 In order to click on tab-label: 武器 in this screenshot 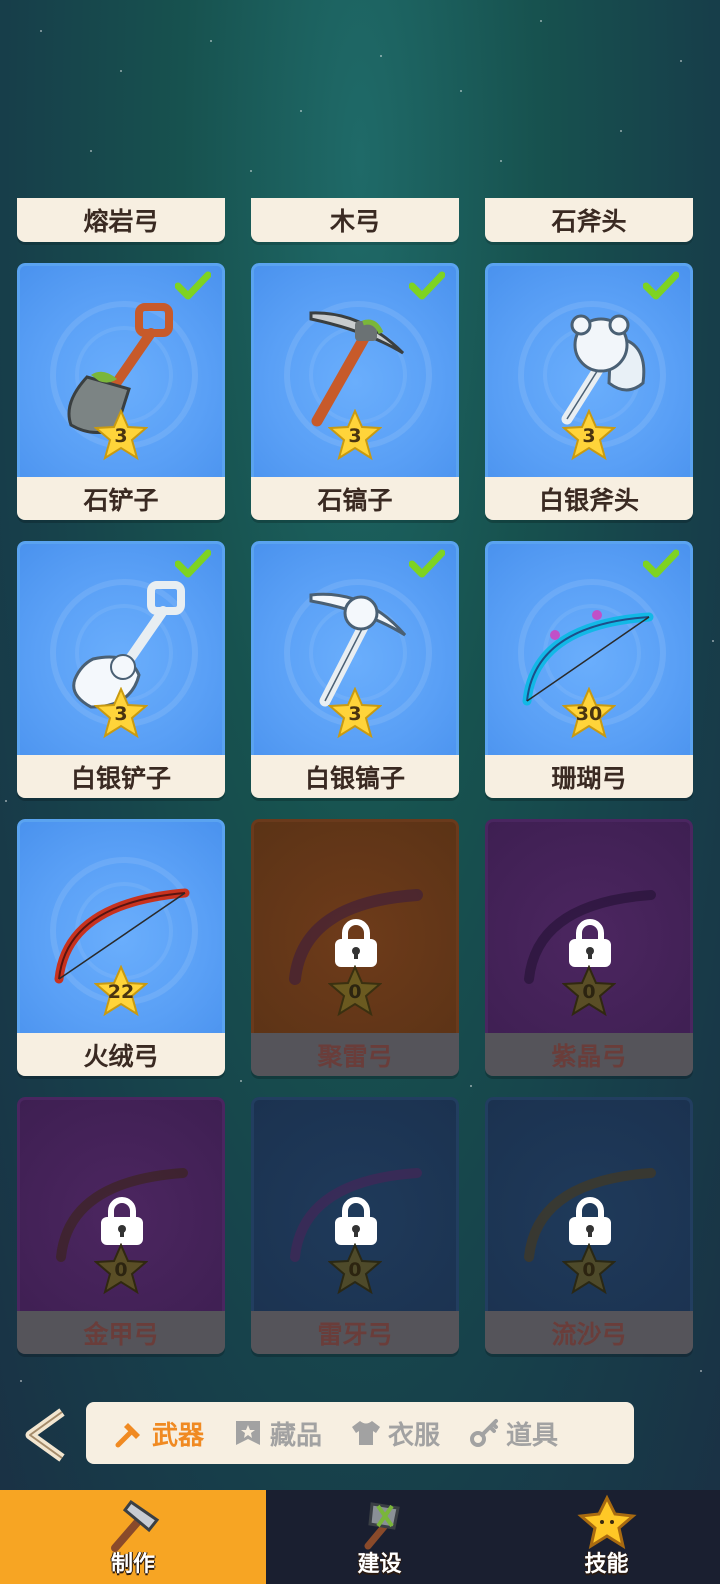, I will do `click(178, 1435)`.